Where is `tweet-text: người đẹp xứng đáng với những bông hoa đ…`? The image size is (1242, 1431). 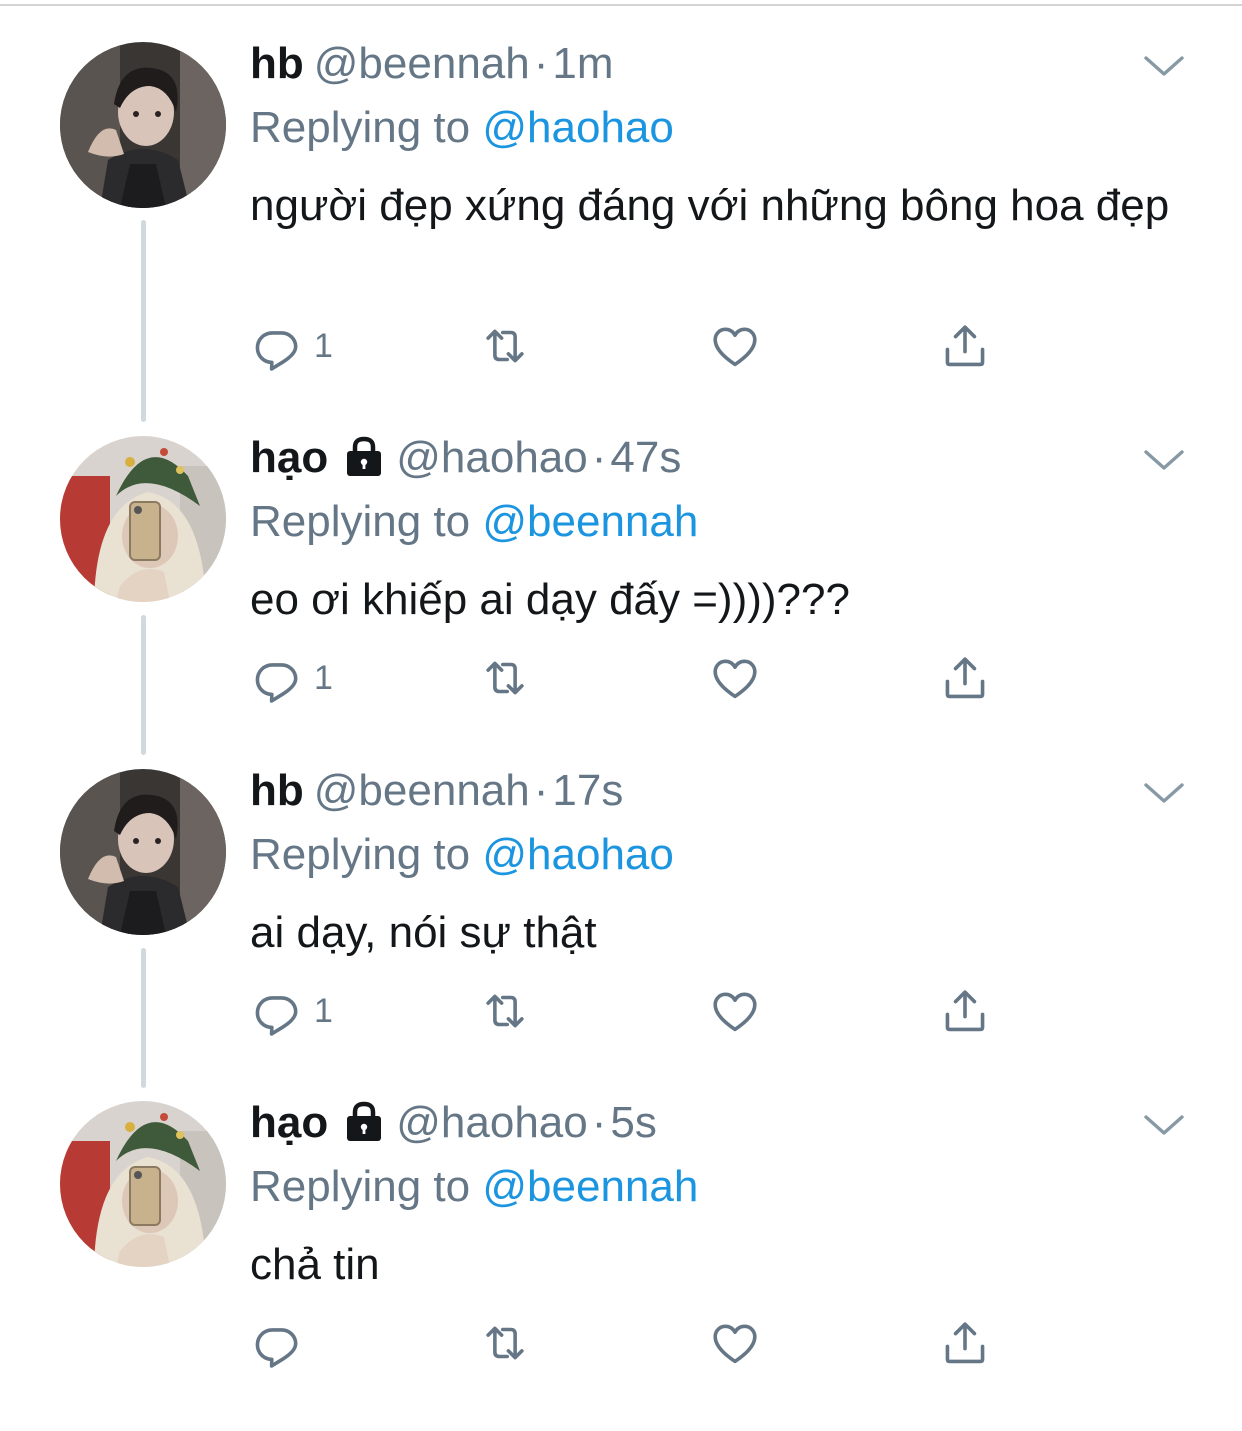 tweet-text: người đẹp xứng đáng với những bông hoa đ… is located at coordinates (710, 205).